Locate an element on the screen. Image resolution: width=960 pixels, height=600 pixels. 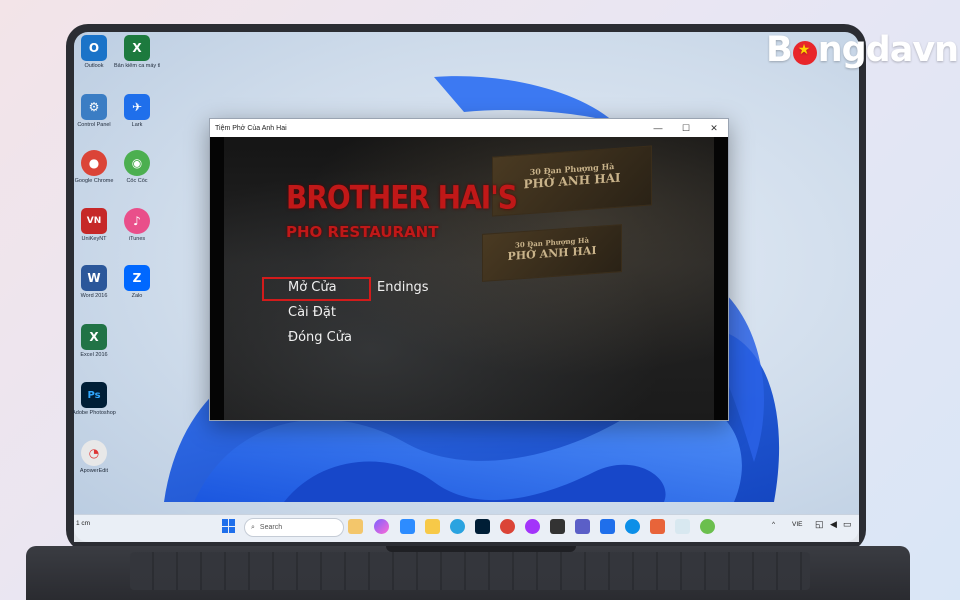
desktop-icon-chrome: ● Google Chrome is located at coordinates (94, 167).